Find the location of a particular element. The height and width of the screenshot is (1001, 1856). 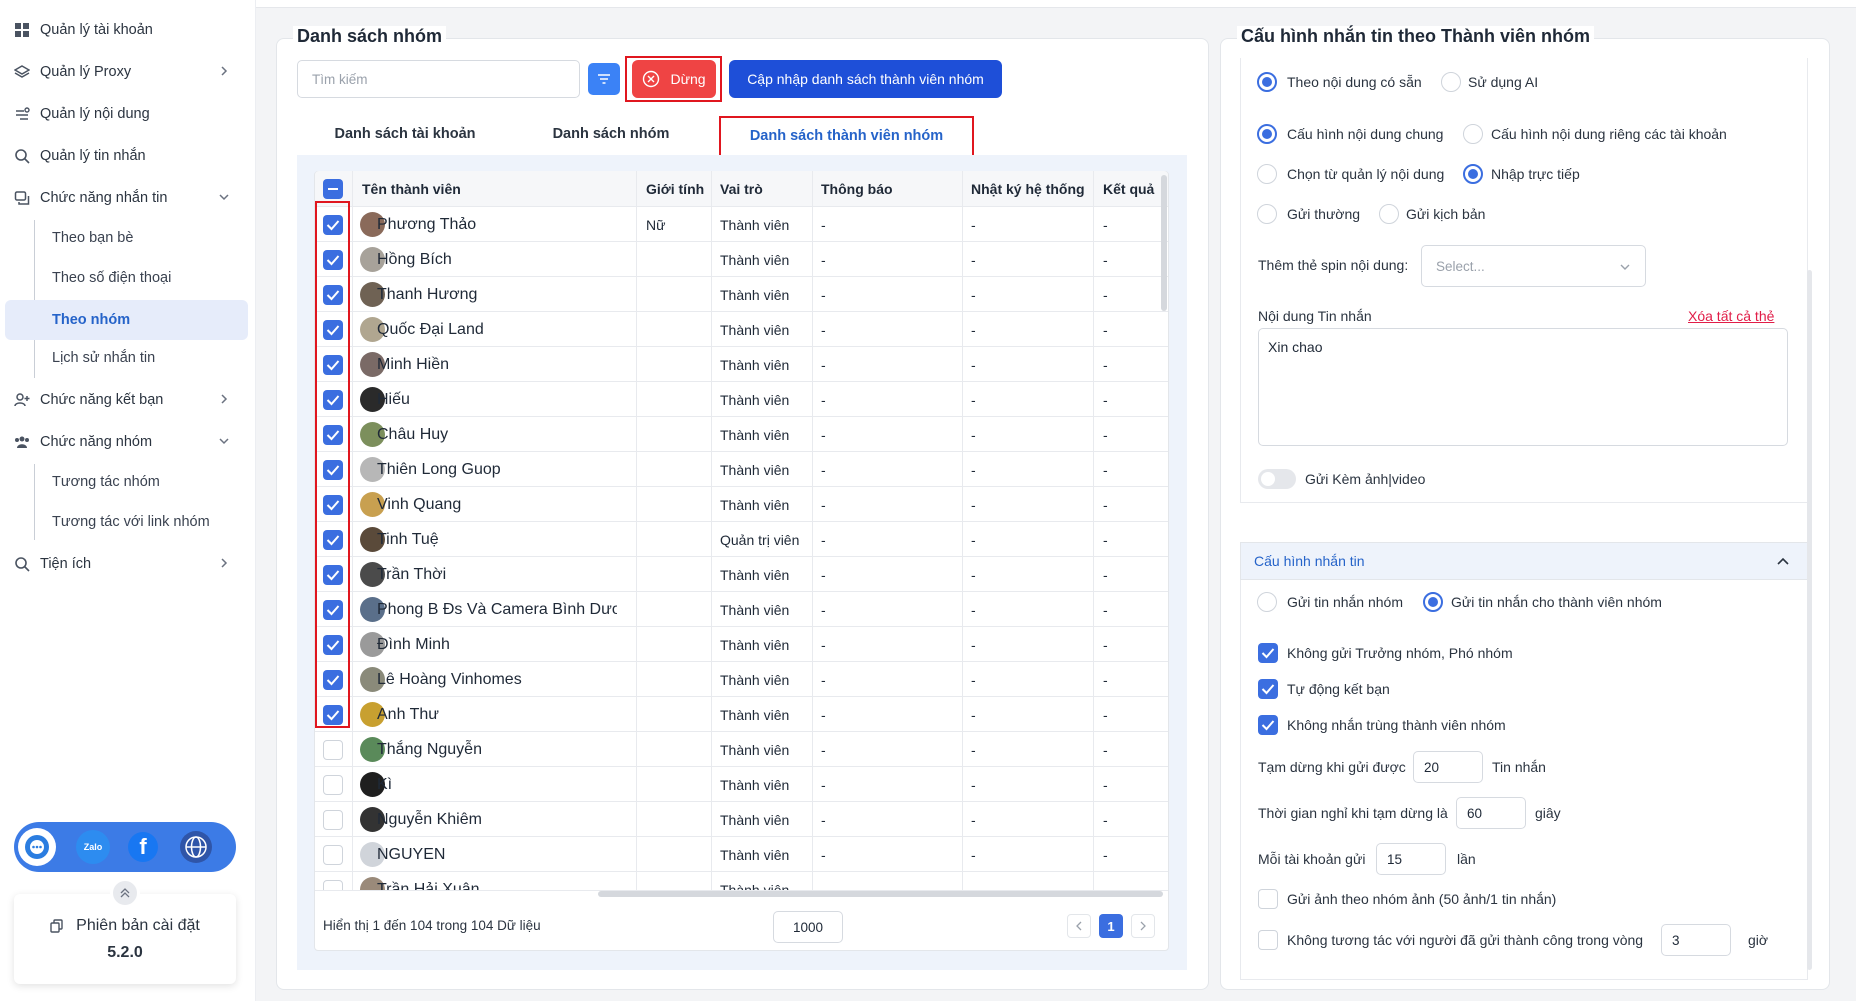

nav-utilities: Tiện ích is located at coordinates (128, 564).